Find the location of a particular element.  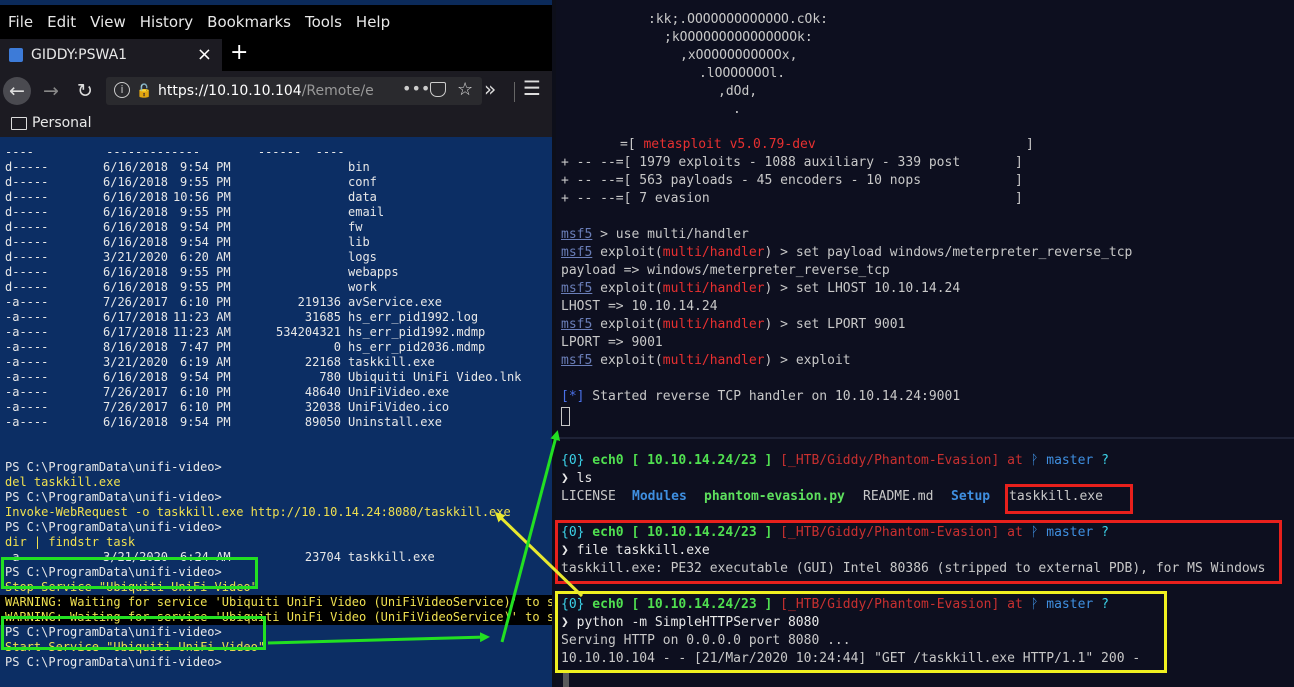

site-info-icon: i is located at coordinates (122, 90).